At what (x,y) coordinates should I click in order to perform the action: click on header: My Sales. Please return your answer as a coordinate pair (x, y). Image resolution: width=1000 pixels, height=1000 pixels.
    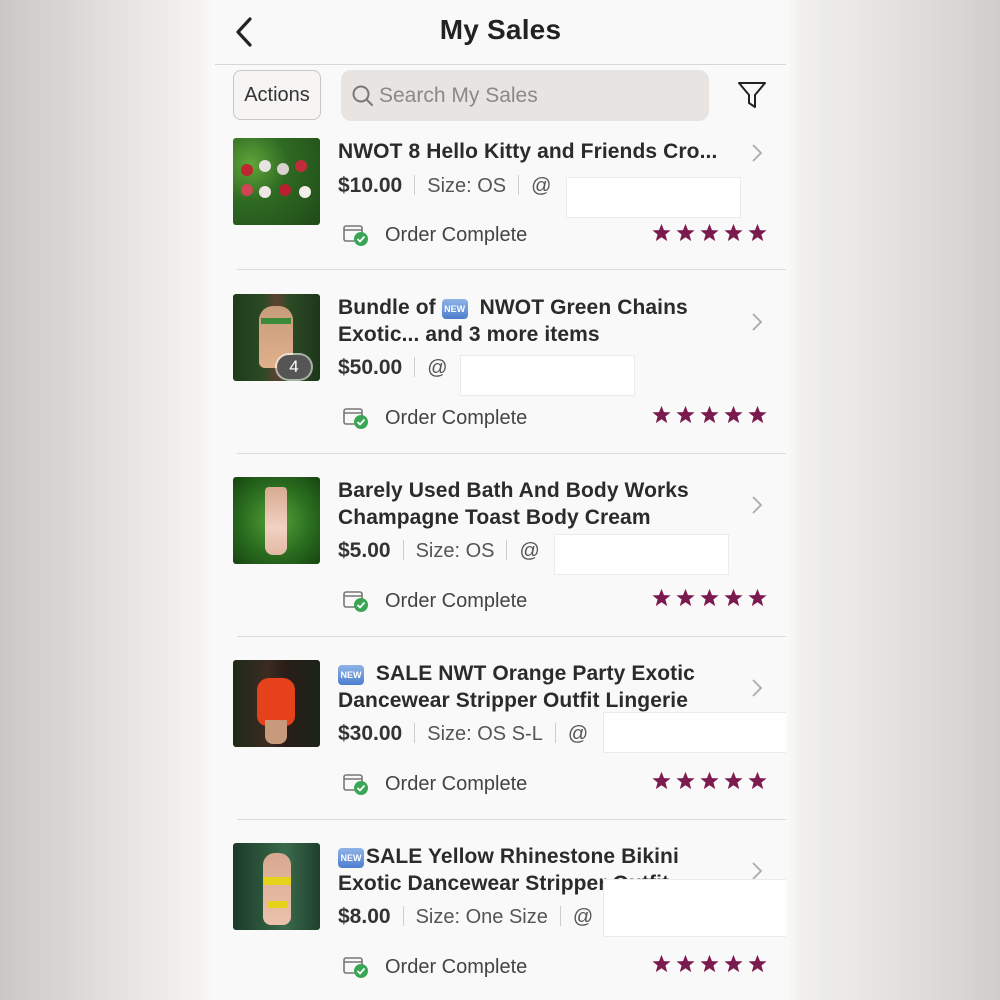
    Looking at the image, I should click on (500, 32).